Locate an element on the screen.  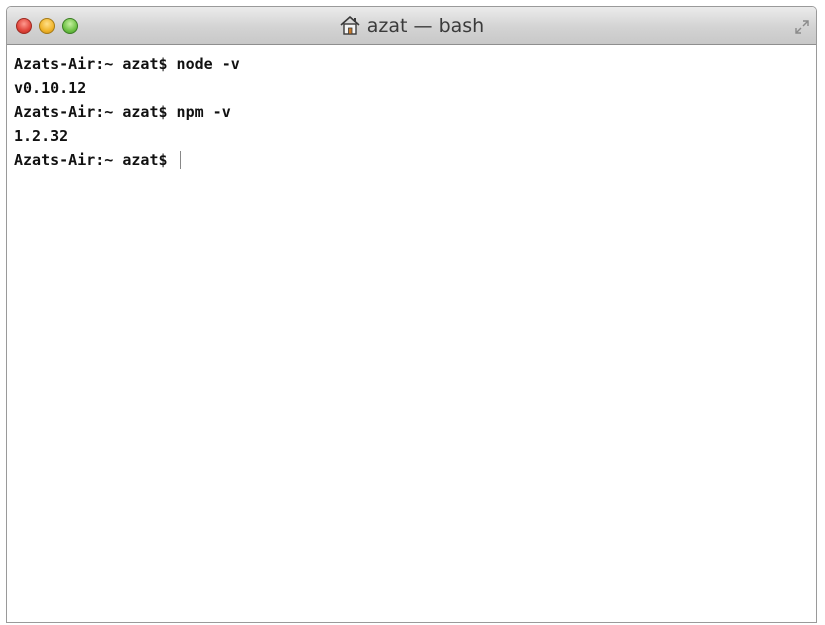
terminal-line: v0.10.12 is located at coordinates (50, 88).